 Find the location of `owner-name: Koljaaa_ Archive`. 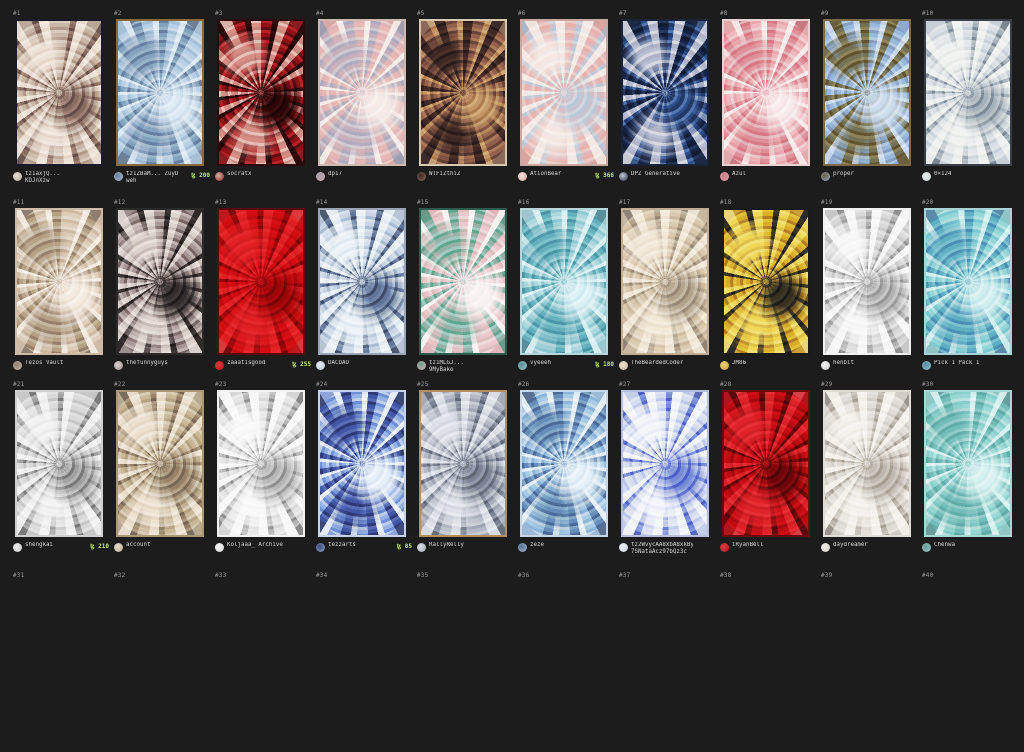

owner-name: Koljaaa_ Archive is located at coordinates (255, 545).